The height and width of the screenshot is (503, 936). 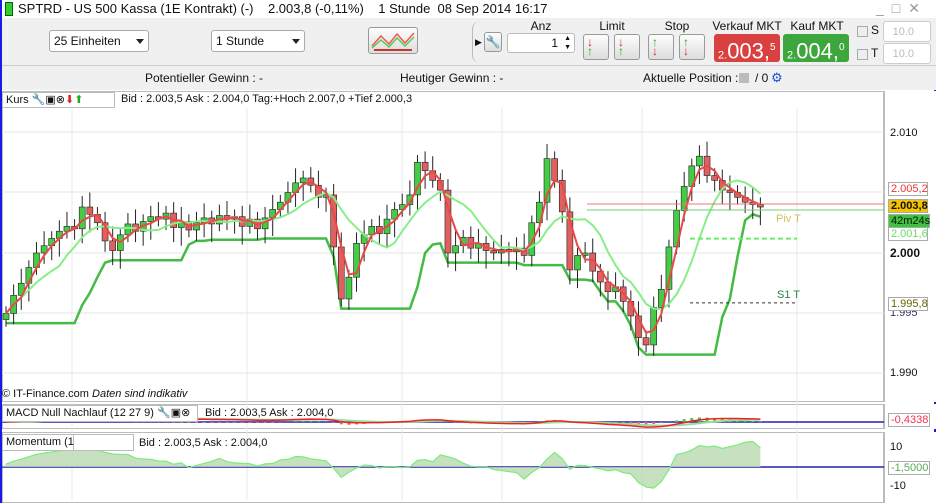 What do you see at coordinates (104, 442) in the screenshot?
I see `momentum-header-icons` at bounding box center [104, 442].